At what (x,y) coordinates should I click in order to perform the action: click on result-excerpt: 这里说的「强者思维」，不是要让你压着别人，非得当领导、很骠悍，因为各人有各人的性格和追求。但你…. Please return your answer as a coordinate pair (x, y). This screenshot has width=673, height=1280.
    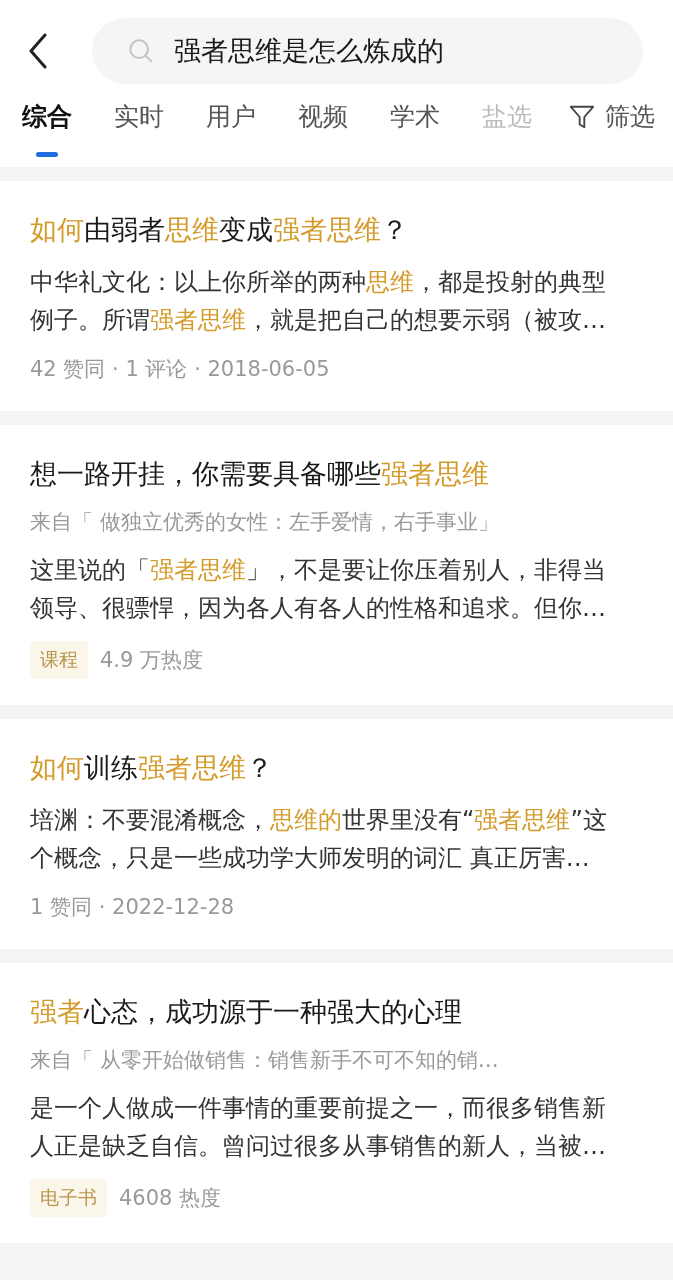
    Looking at the image, I should click on (318, 589).